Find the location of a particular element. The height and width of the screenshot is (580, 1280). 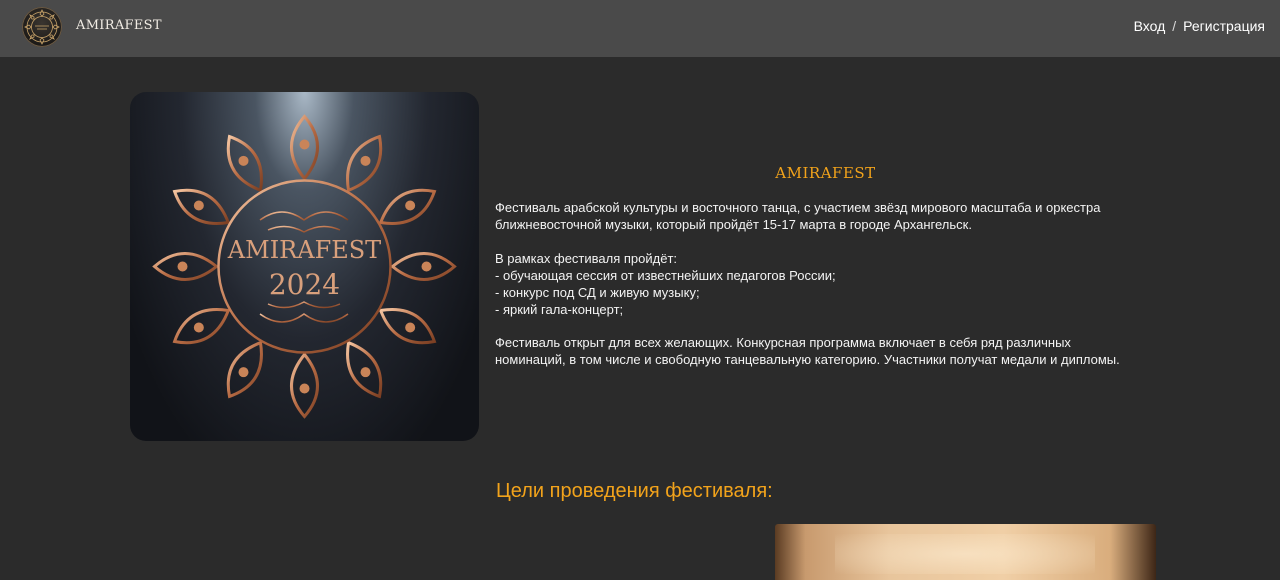

goals-photo is located at coordinates (965, 552).